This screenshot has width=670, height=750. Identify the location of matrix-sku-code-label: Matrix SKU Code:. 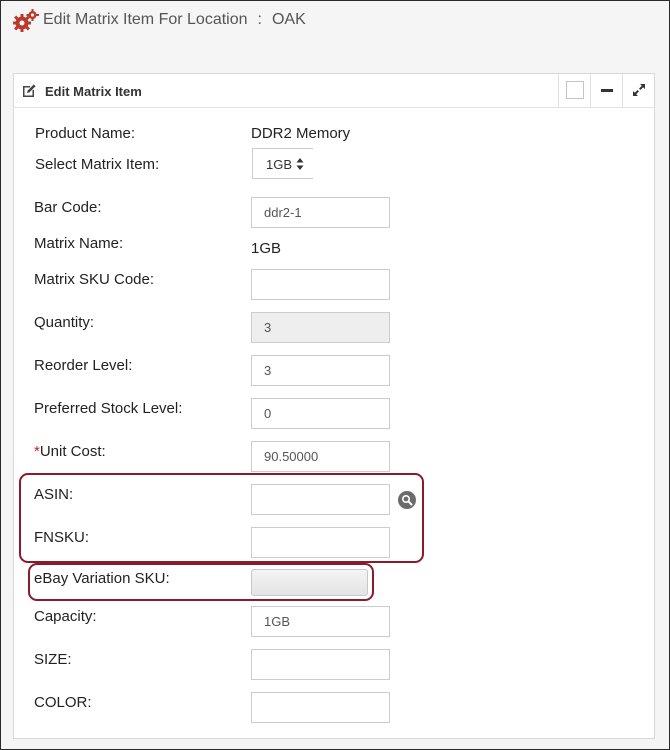
(94, 279).